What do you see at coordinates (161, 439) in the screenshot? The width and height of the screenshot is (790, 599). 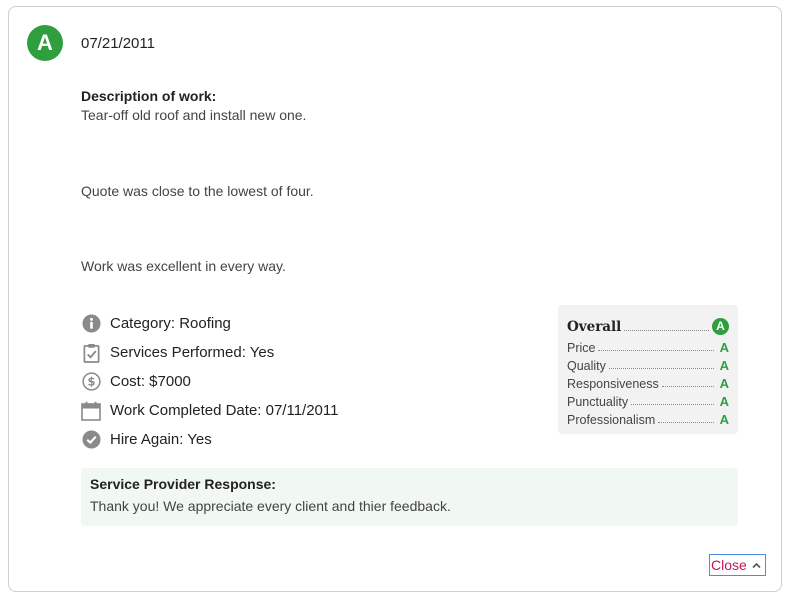 I see `fact-hire-again-text: Hire Again: Yes` at bounding box center [161, 439].